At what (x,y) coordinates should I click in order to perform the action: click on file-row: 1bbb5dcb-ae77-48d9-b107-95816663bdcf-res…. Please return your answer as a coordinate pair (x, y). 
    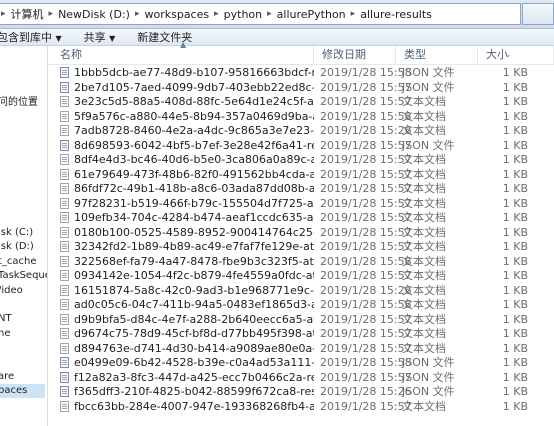
    Looking at the image, I should click on (301, 73).